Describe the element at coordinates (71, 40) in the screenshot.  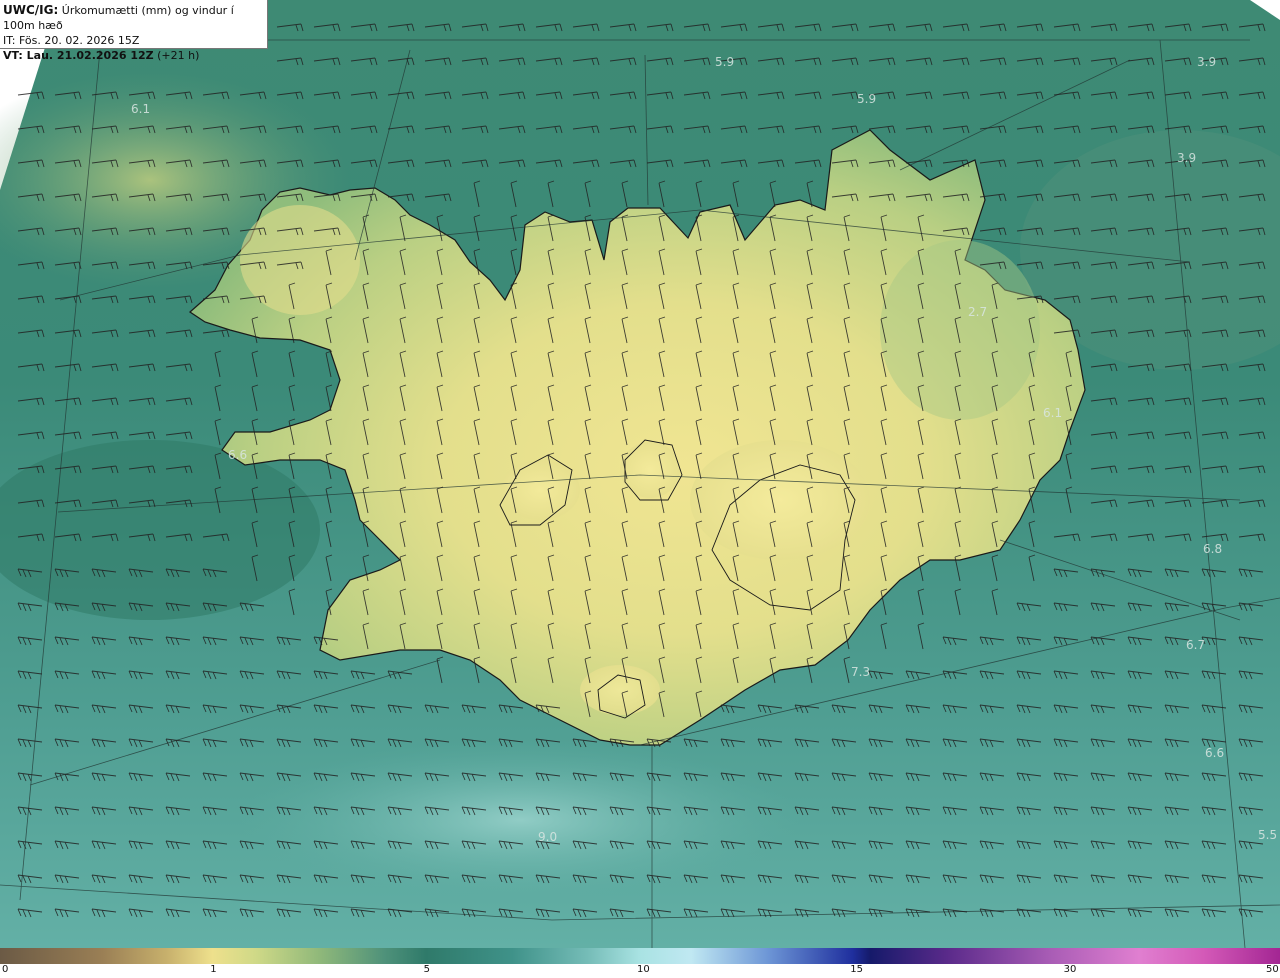
I see `init-time: IT: Fös. 20. 02. 2026 15Z` at that location.